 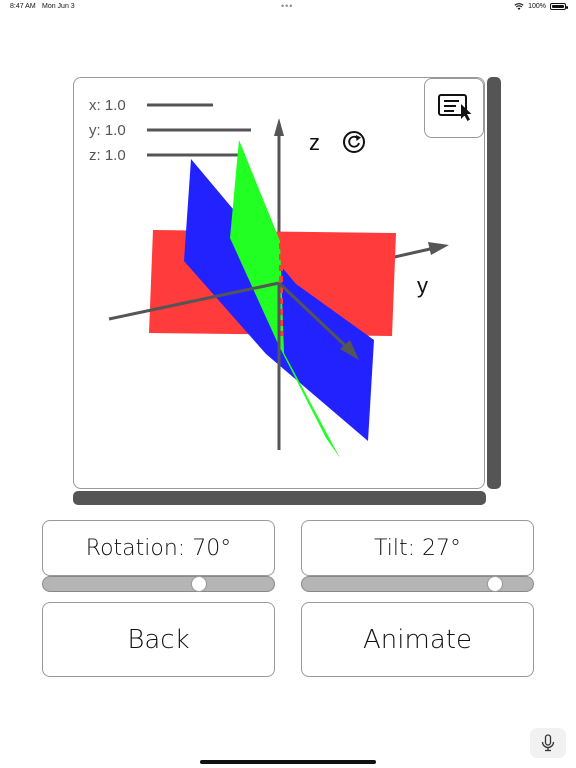 What do you see at coordinates (519, 6) in the screenshot?
I see `wifi-icon` at bounding box center [519, 6].